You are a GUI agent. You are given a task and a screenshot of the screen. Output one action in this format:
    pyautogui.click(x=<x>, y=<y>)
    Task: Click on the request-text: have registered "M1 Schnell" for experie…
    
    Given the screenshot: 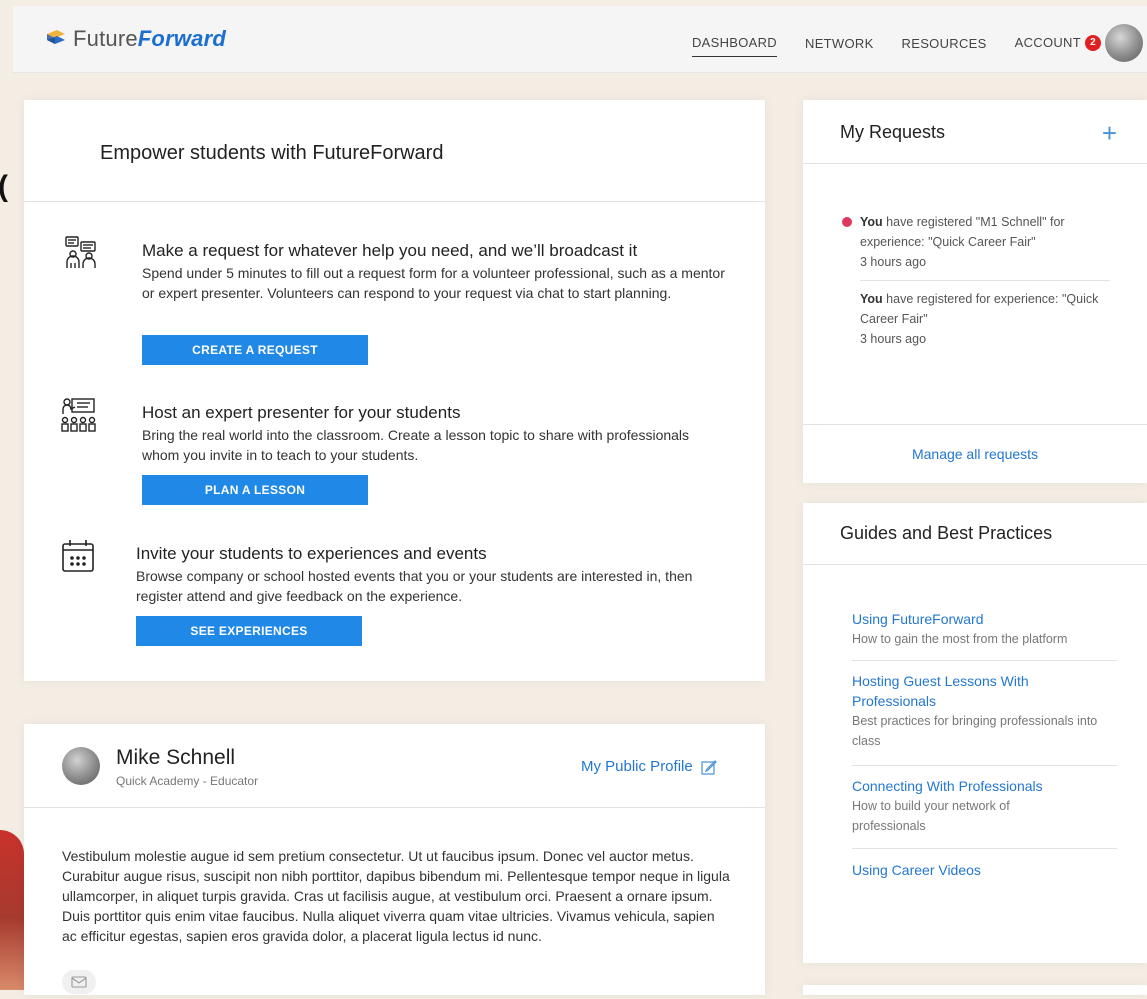 What is the action you would take?
    pyautogui.click(x=962, y=232)
    